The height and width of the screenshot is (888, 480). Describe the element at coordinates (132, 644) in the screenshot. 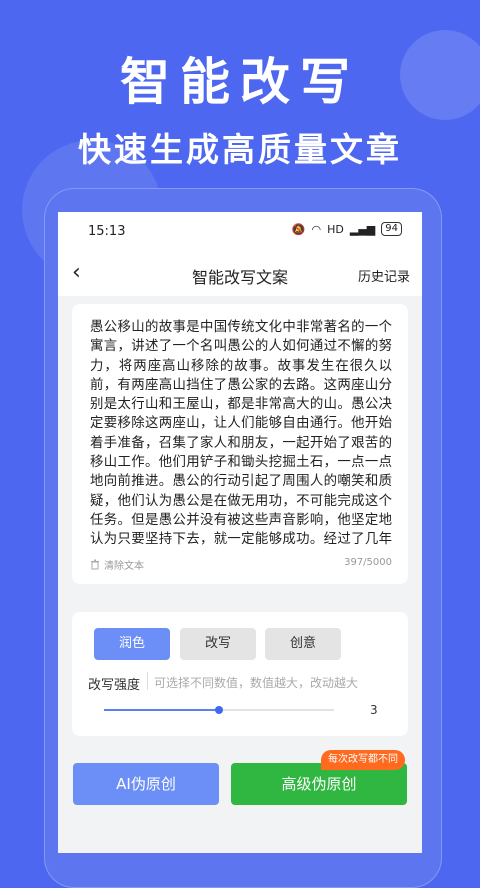

I see `mode-polish-button: 润色` at that location.